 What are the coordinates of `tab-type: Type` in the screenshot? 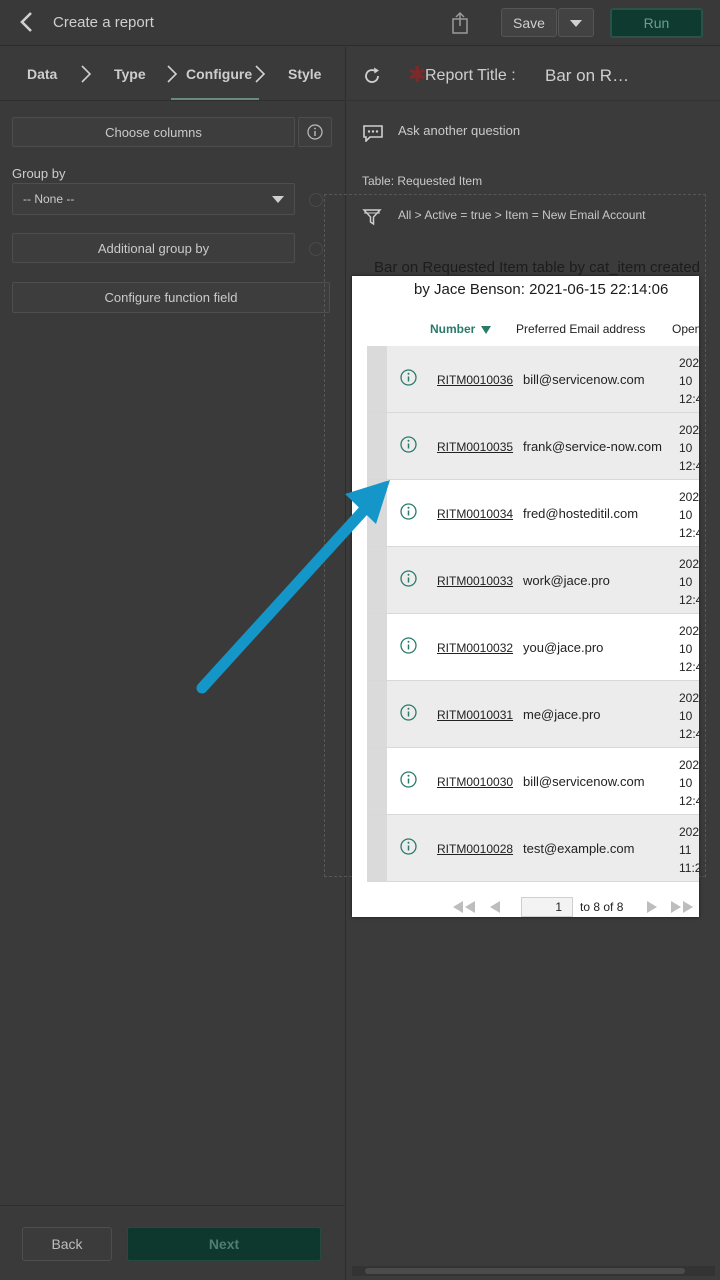 It's located at (130, 74).